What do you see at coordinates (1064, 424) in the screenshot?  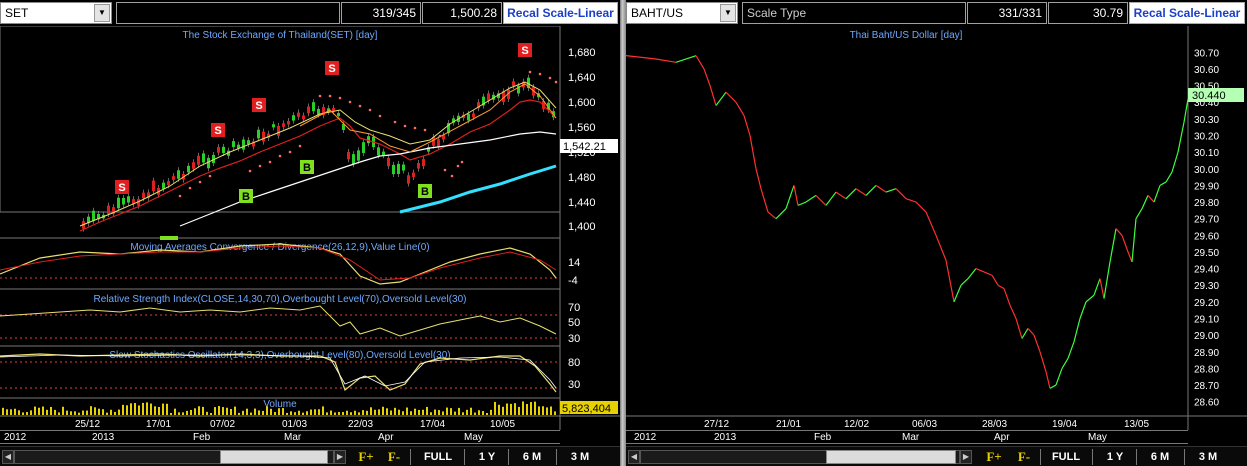 I see `date-tick: 19/04` at bounding box center [1064, 424].